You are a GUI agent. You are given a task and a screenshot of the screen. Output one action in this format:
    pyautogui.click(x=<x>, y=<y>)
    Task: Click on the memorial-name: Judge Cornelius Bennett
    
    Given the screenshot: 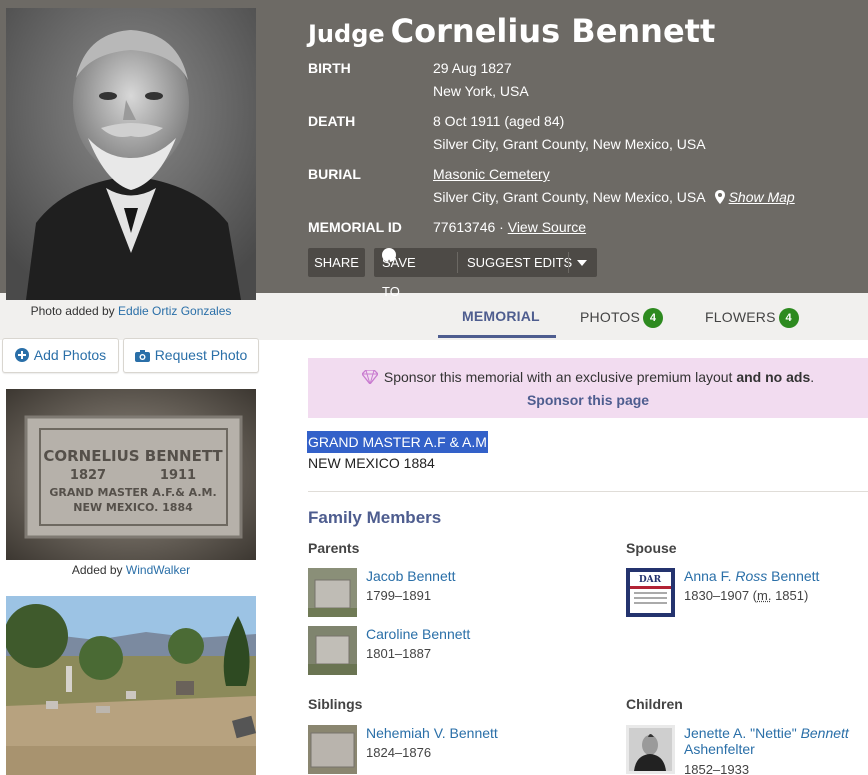 What is the action you would take?
    pyautogui.click(x=511, y=31)
    